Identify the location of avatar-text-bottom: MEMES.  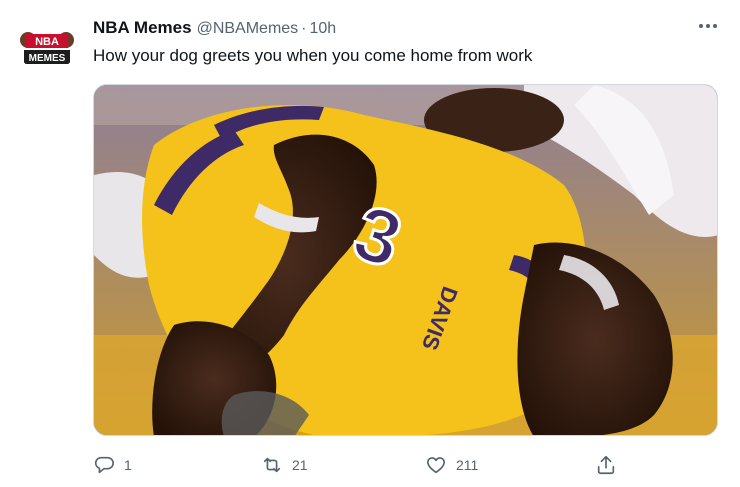
(47, 58).